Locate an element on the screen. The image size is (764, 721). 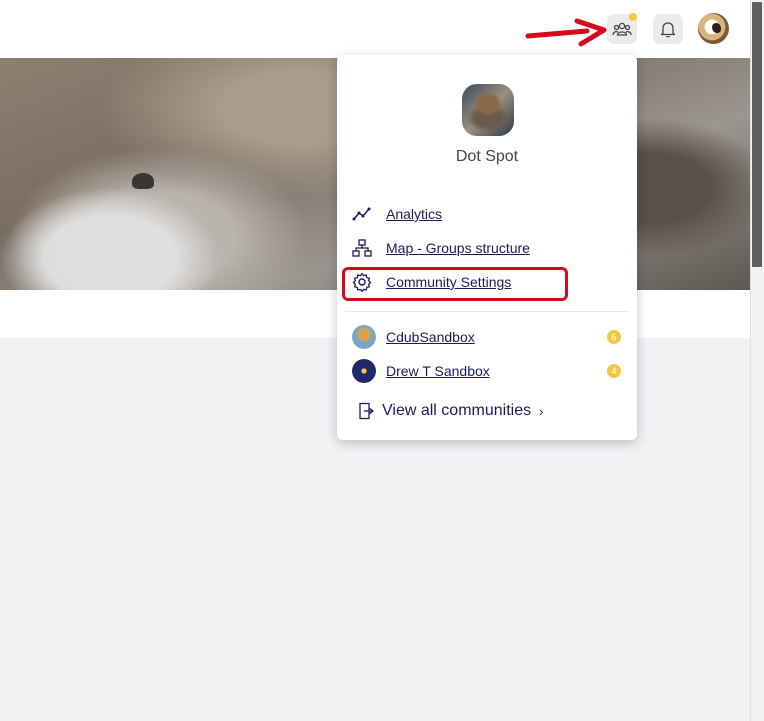
notifications-button is located at coordinates (668, 29).